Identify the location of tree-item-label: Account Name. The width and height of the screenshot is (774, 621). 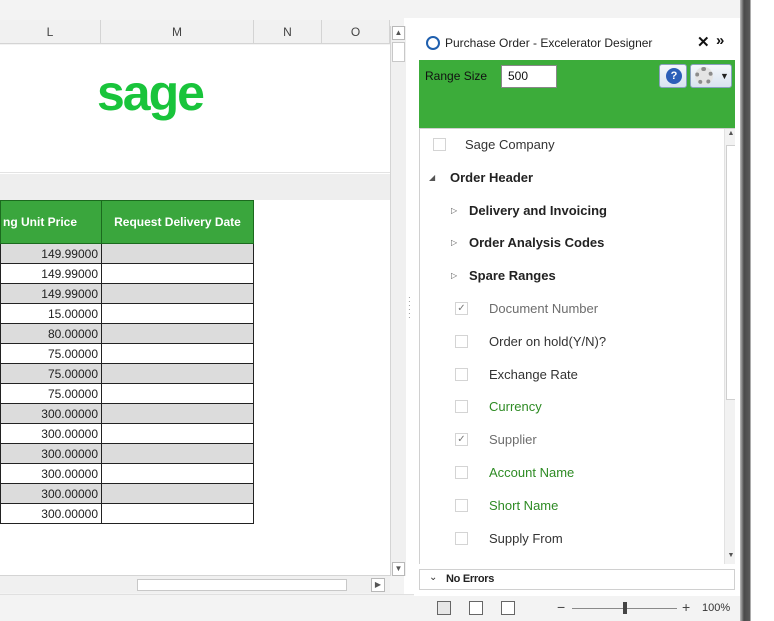
(532, 472).